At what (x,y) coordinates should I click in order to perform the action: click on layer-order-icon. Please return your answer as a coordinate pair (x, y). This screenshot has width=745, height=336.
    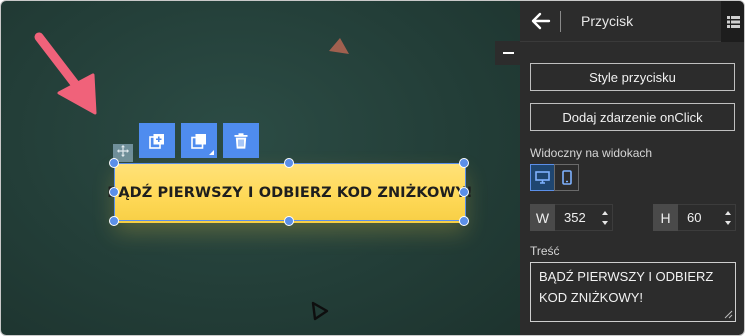
    Looking at the image, I should click on (199, 141).